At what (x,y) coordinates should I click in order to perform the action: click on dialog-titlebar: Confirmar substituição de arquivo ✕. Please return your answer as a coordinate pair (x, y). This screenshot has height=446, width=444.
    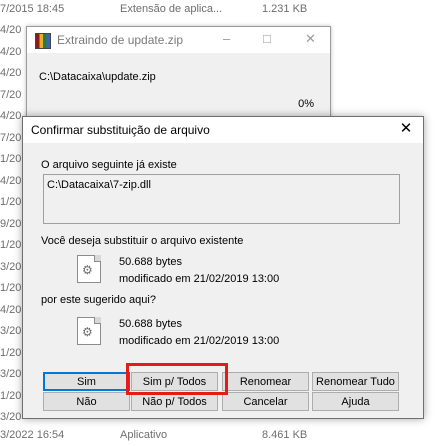
    Looking at the image, I should click on (223, 130).